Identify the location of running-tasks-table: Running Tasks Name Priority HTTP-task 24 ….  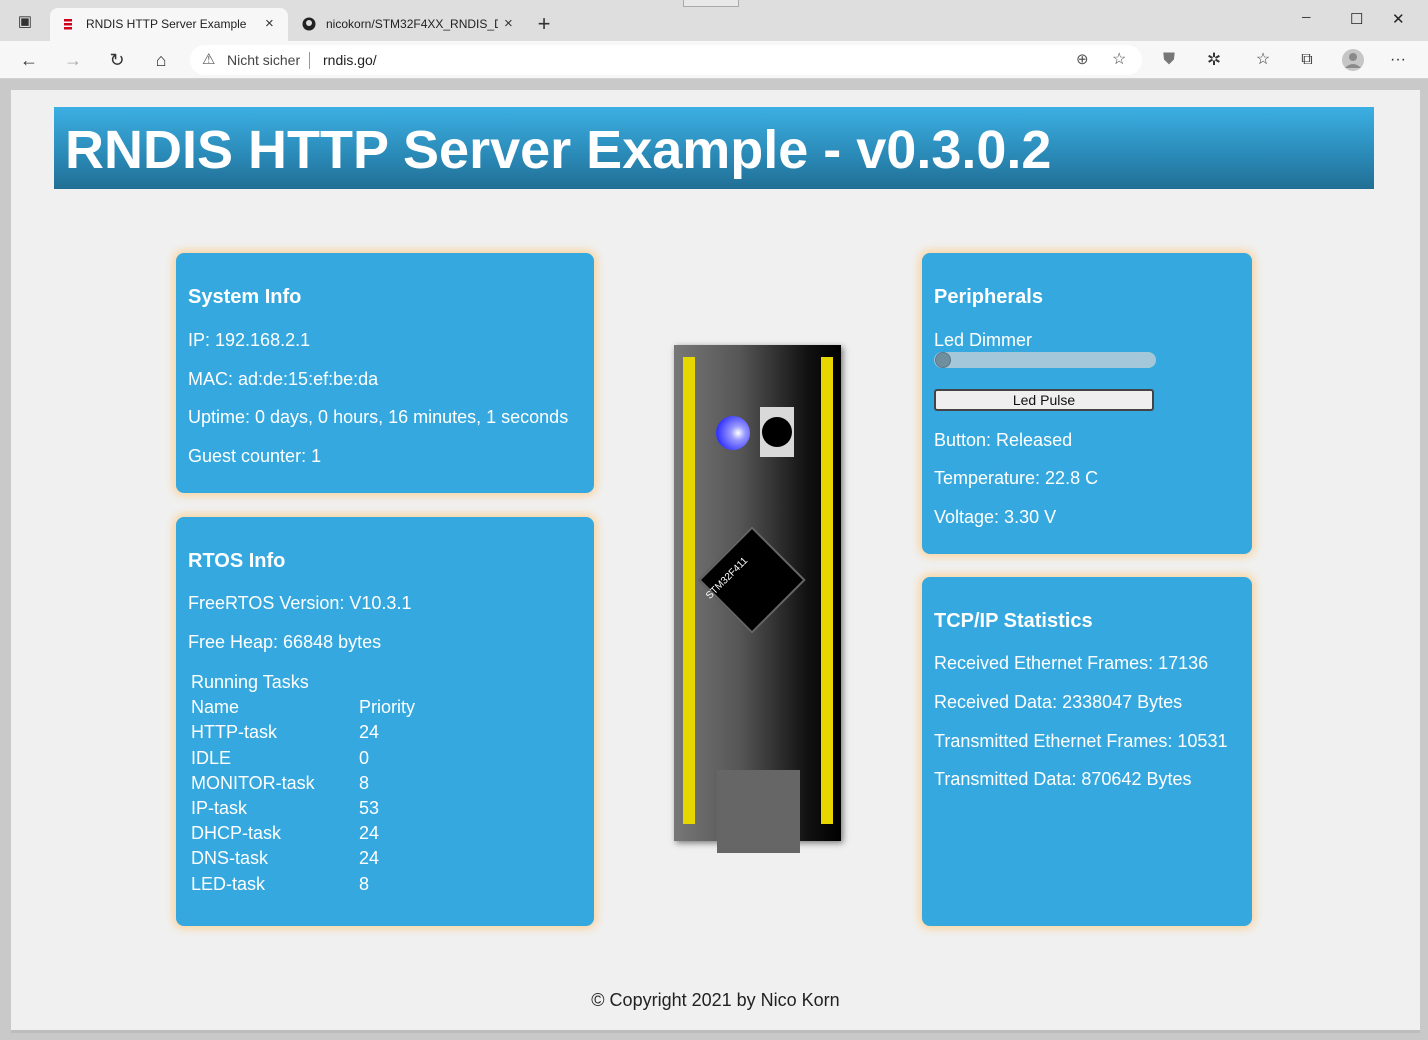
(303, 783).